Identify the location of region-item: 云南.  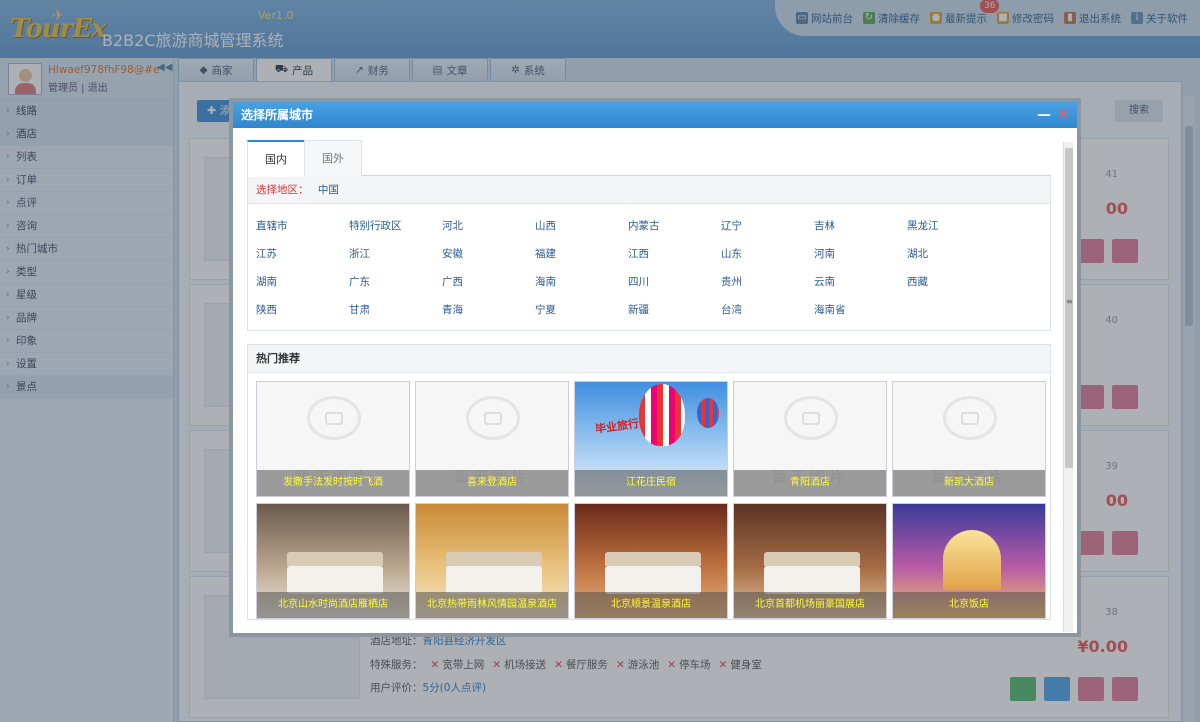
(860, 282).